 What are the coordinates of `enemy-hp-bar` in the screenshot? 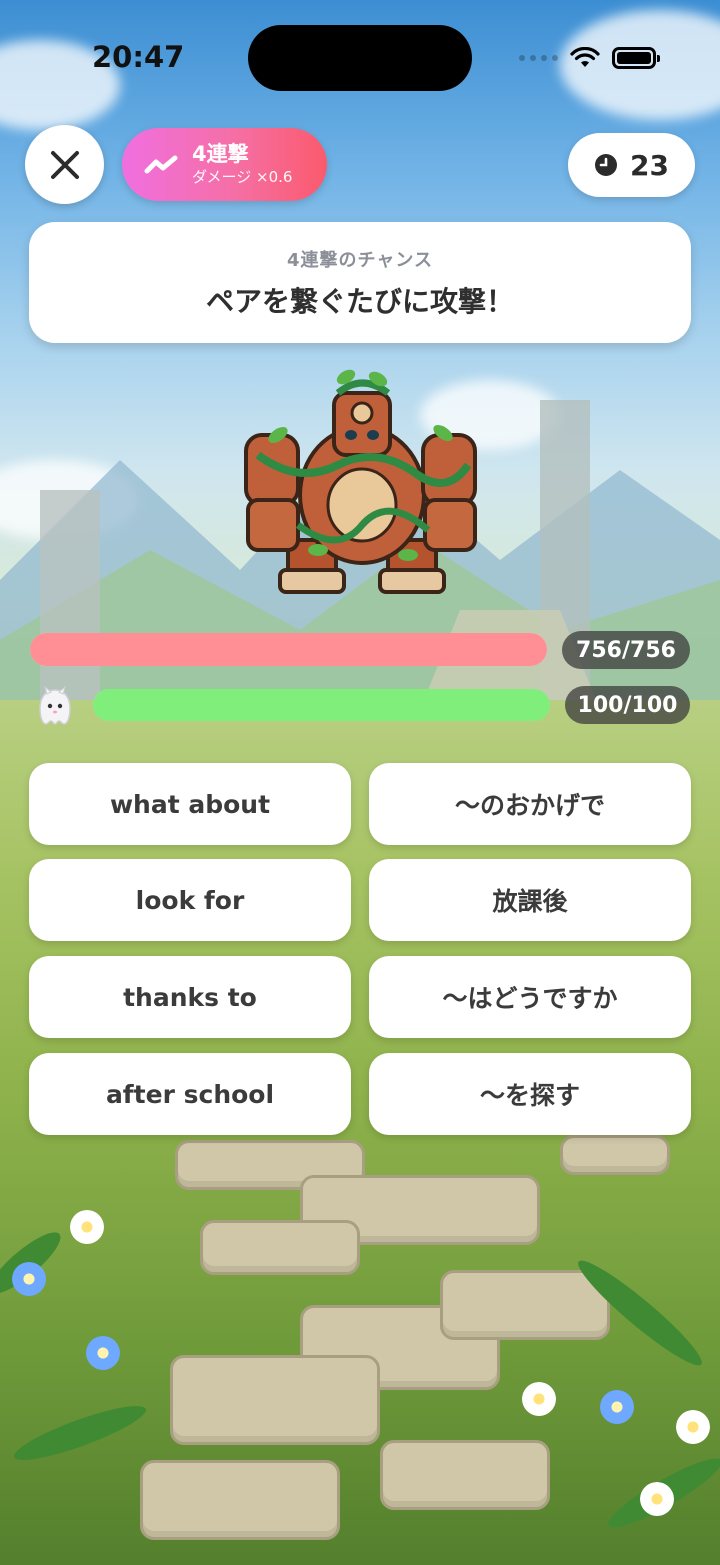 It's located at (288, 649).